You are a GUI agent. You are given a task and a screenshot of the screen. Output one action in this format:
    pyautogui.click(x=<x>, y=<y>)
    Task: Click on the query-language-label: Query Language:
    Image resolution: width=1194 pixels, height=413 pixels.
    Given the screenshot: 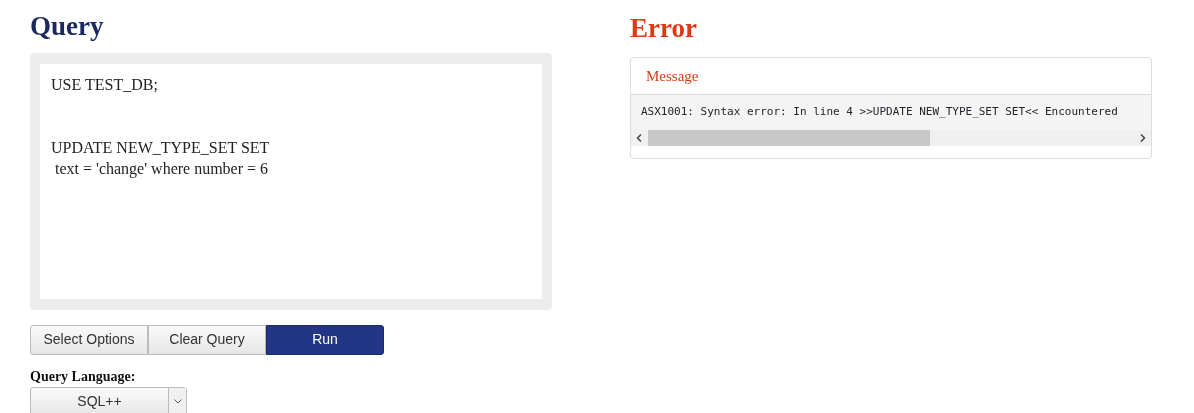 What is the action you would take?
    pyautogui.click(x=83, y=376)
    